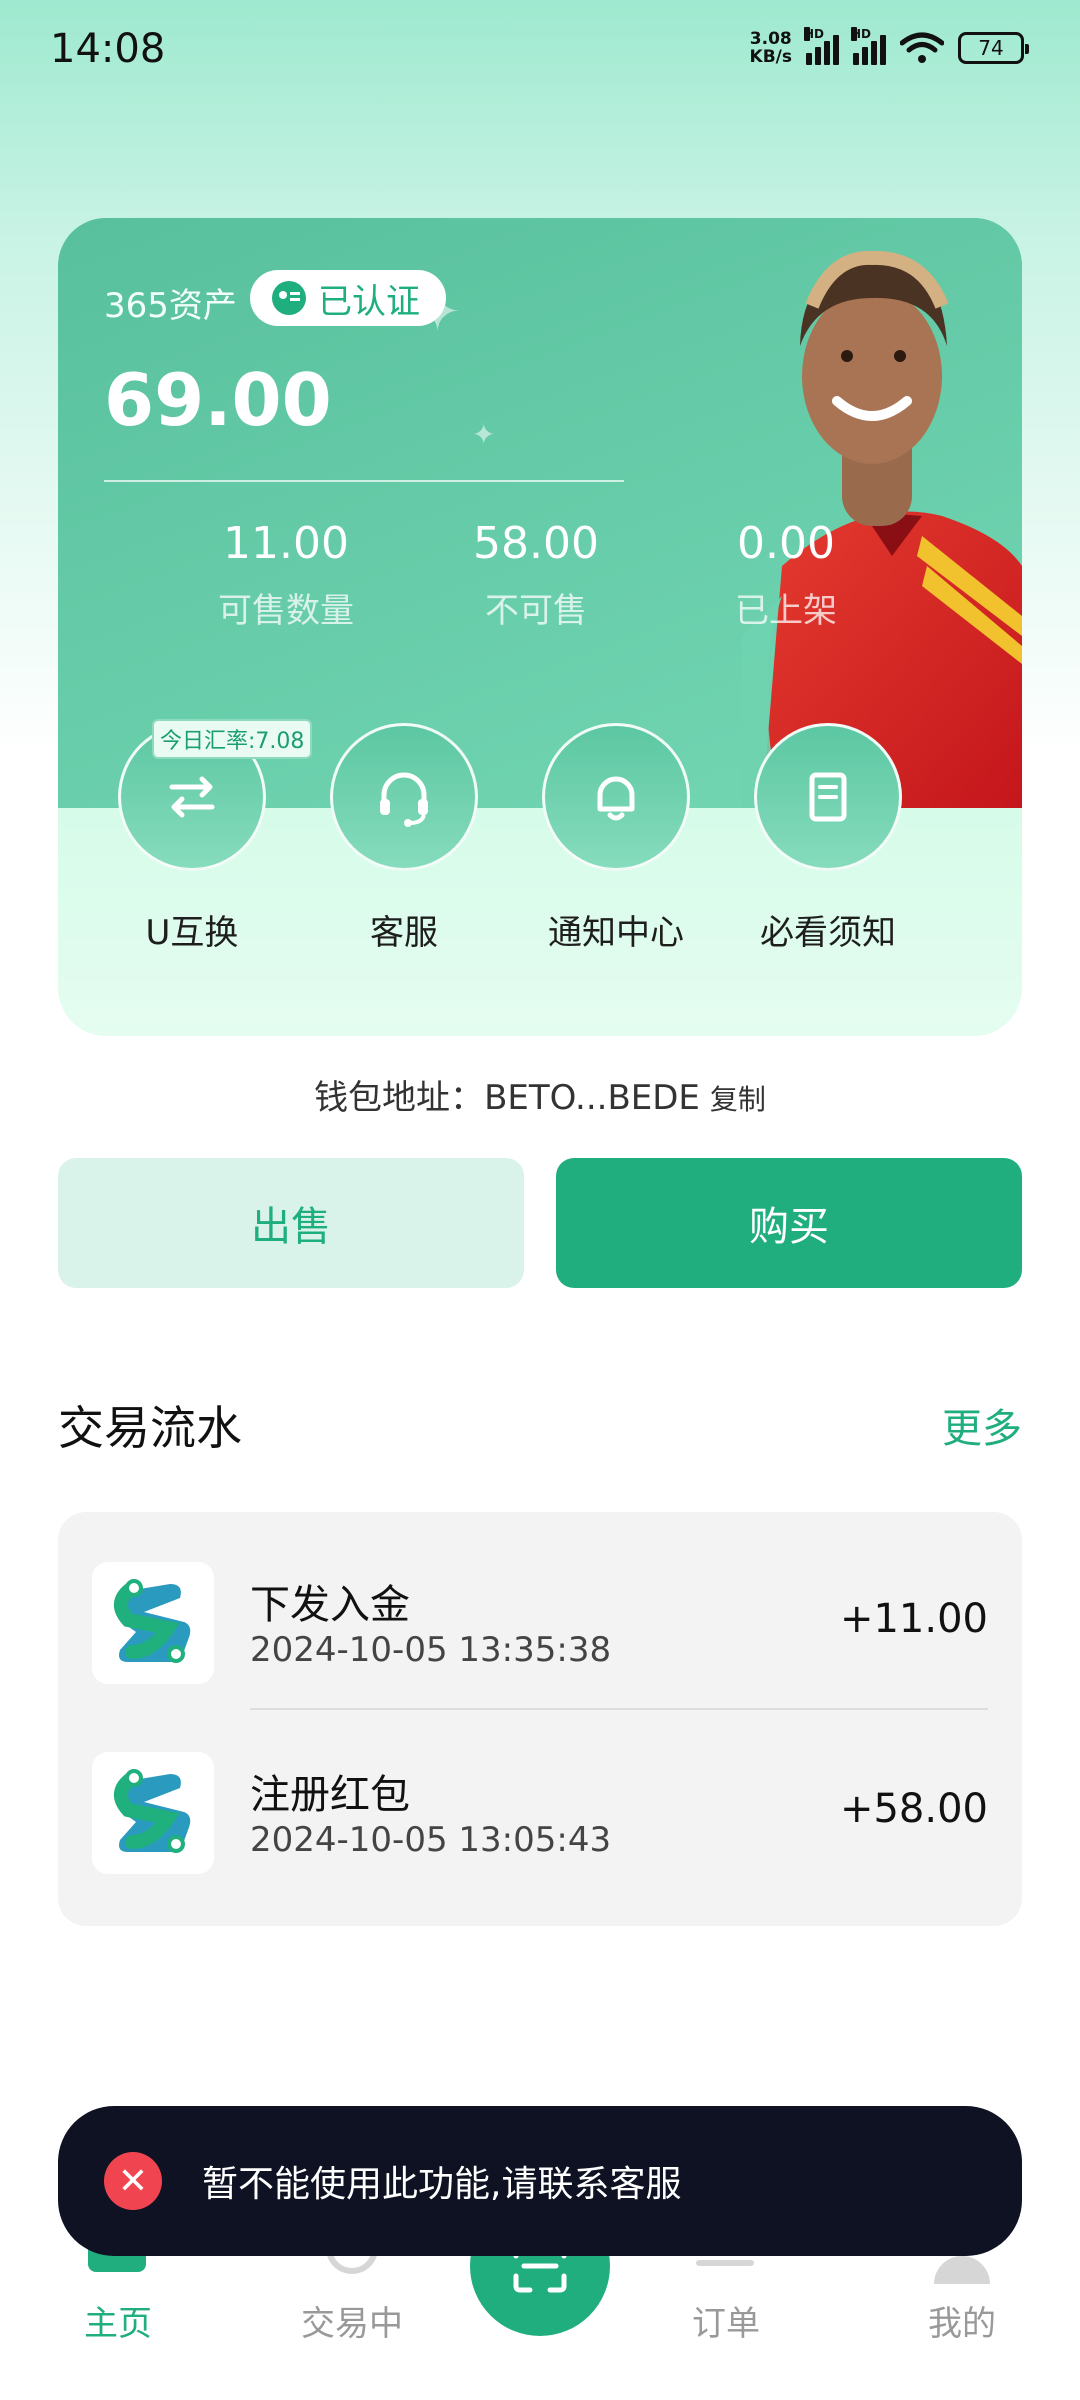 The image size is (1080, 2400). What do you see at coordinates (889, 47) in the screenshot?
I see `status-icons: 3.08 KB/s HD HD 74` at bounding box center [889, 47].